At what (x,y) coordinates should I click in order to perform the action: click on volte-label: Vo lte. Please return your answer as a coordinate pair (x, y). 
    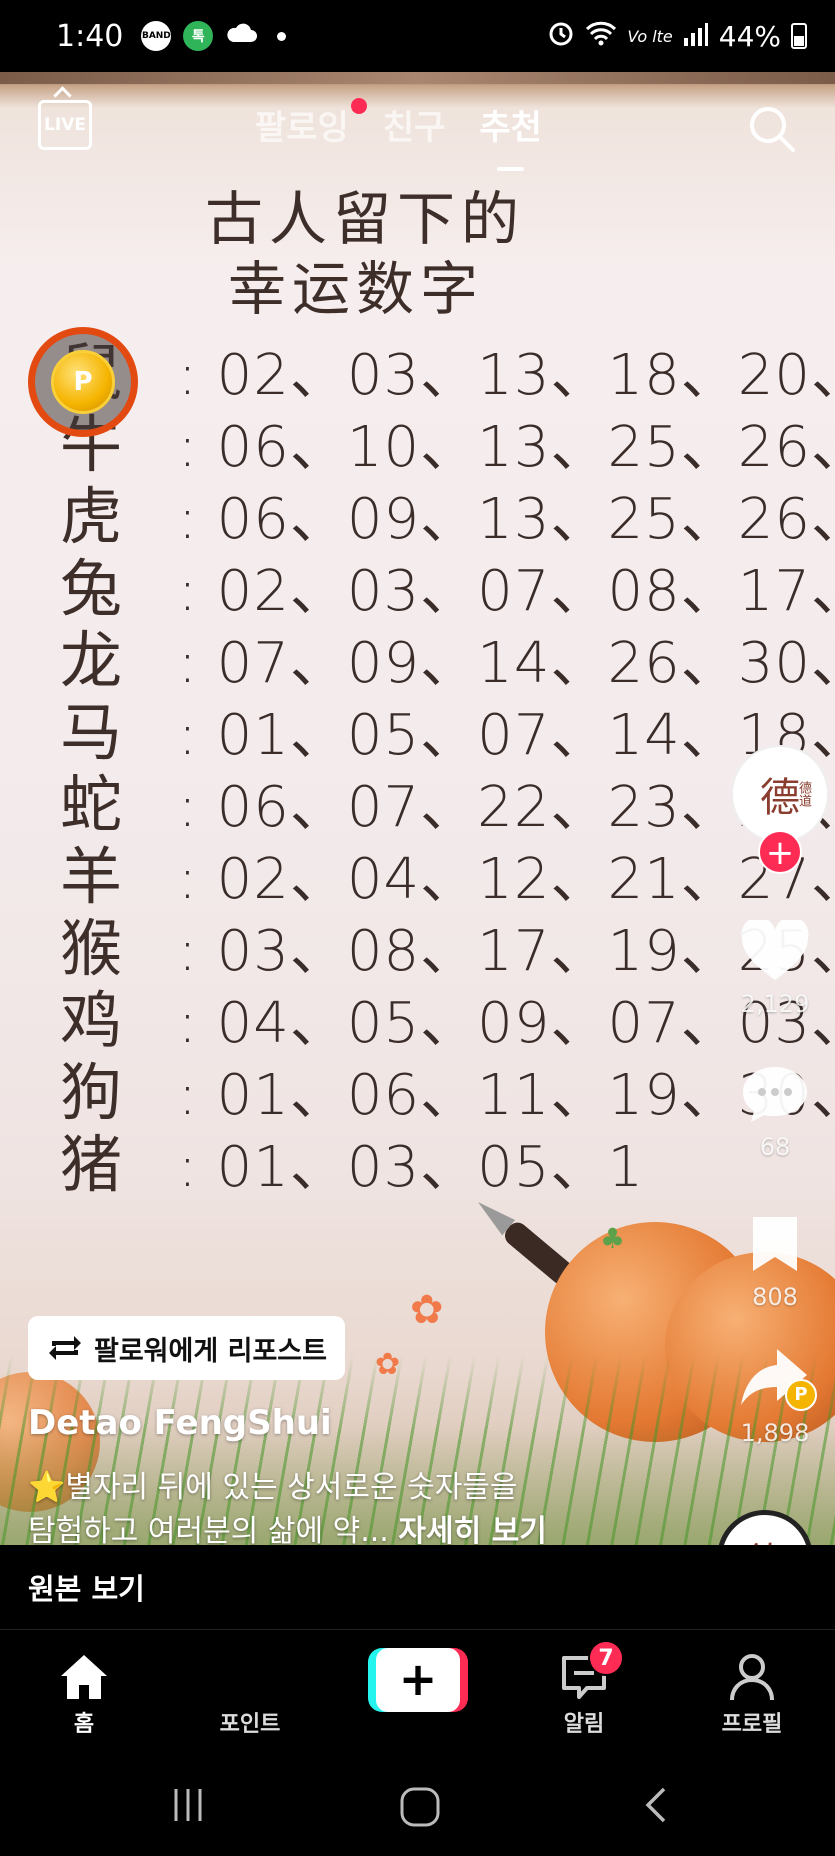
    Looking at the image, I should click on (650, 36).